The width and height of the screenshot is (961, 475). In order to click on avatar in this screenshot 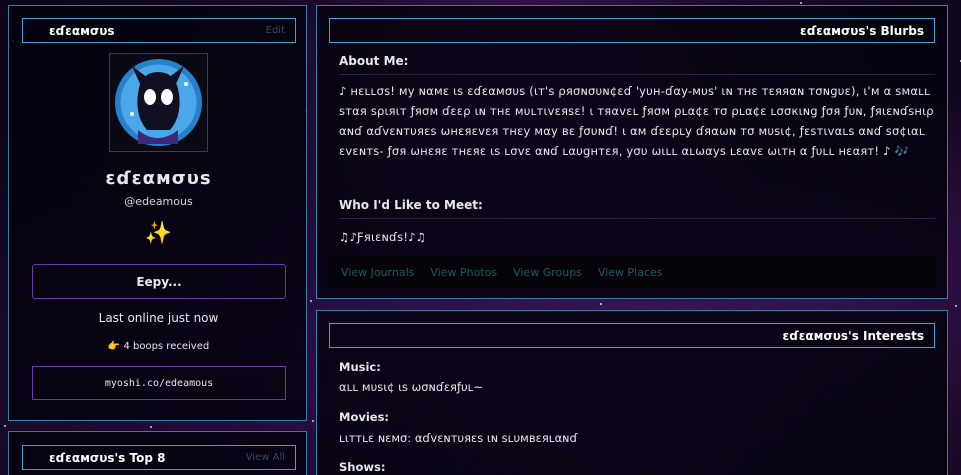, I will do `click(158, 102)`.